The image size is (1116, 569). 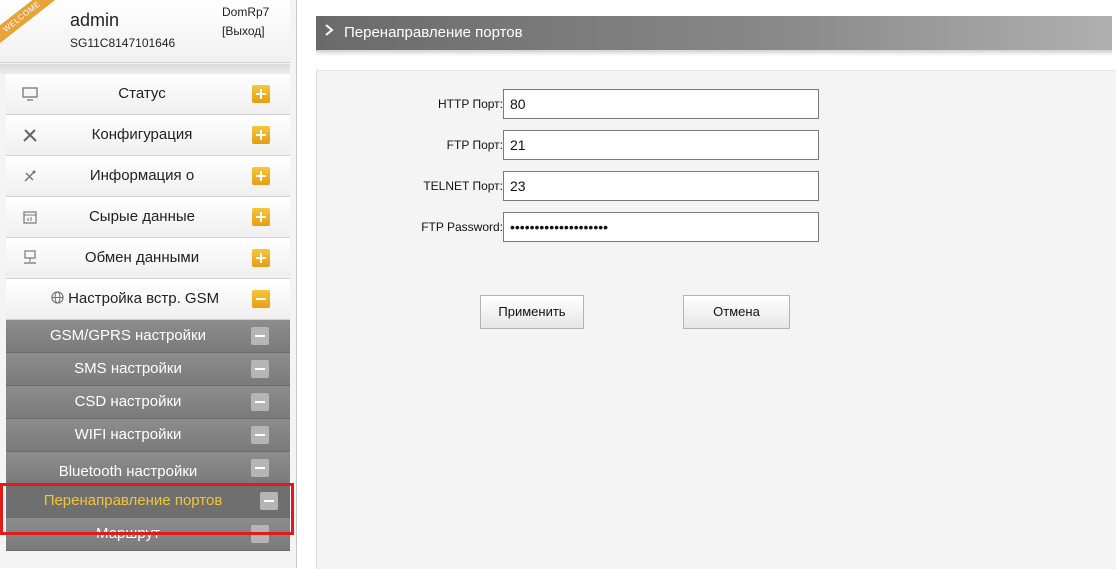 What do you see at coordinates (329, 32) in the screenshot?
I see `chevron-right-icon` at bounding box center [329, 32].